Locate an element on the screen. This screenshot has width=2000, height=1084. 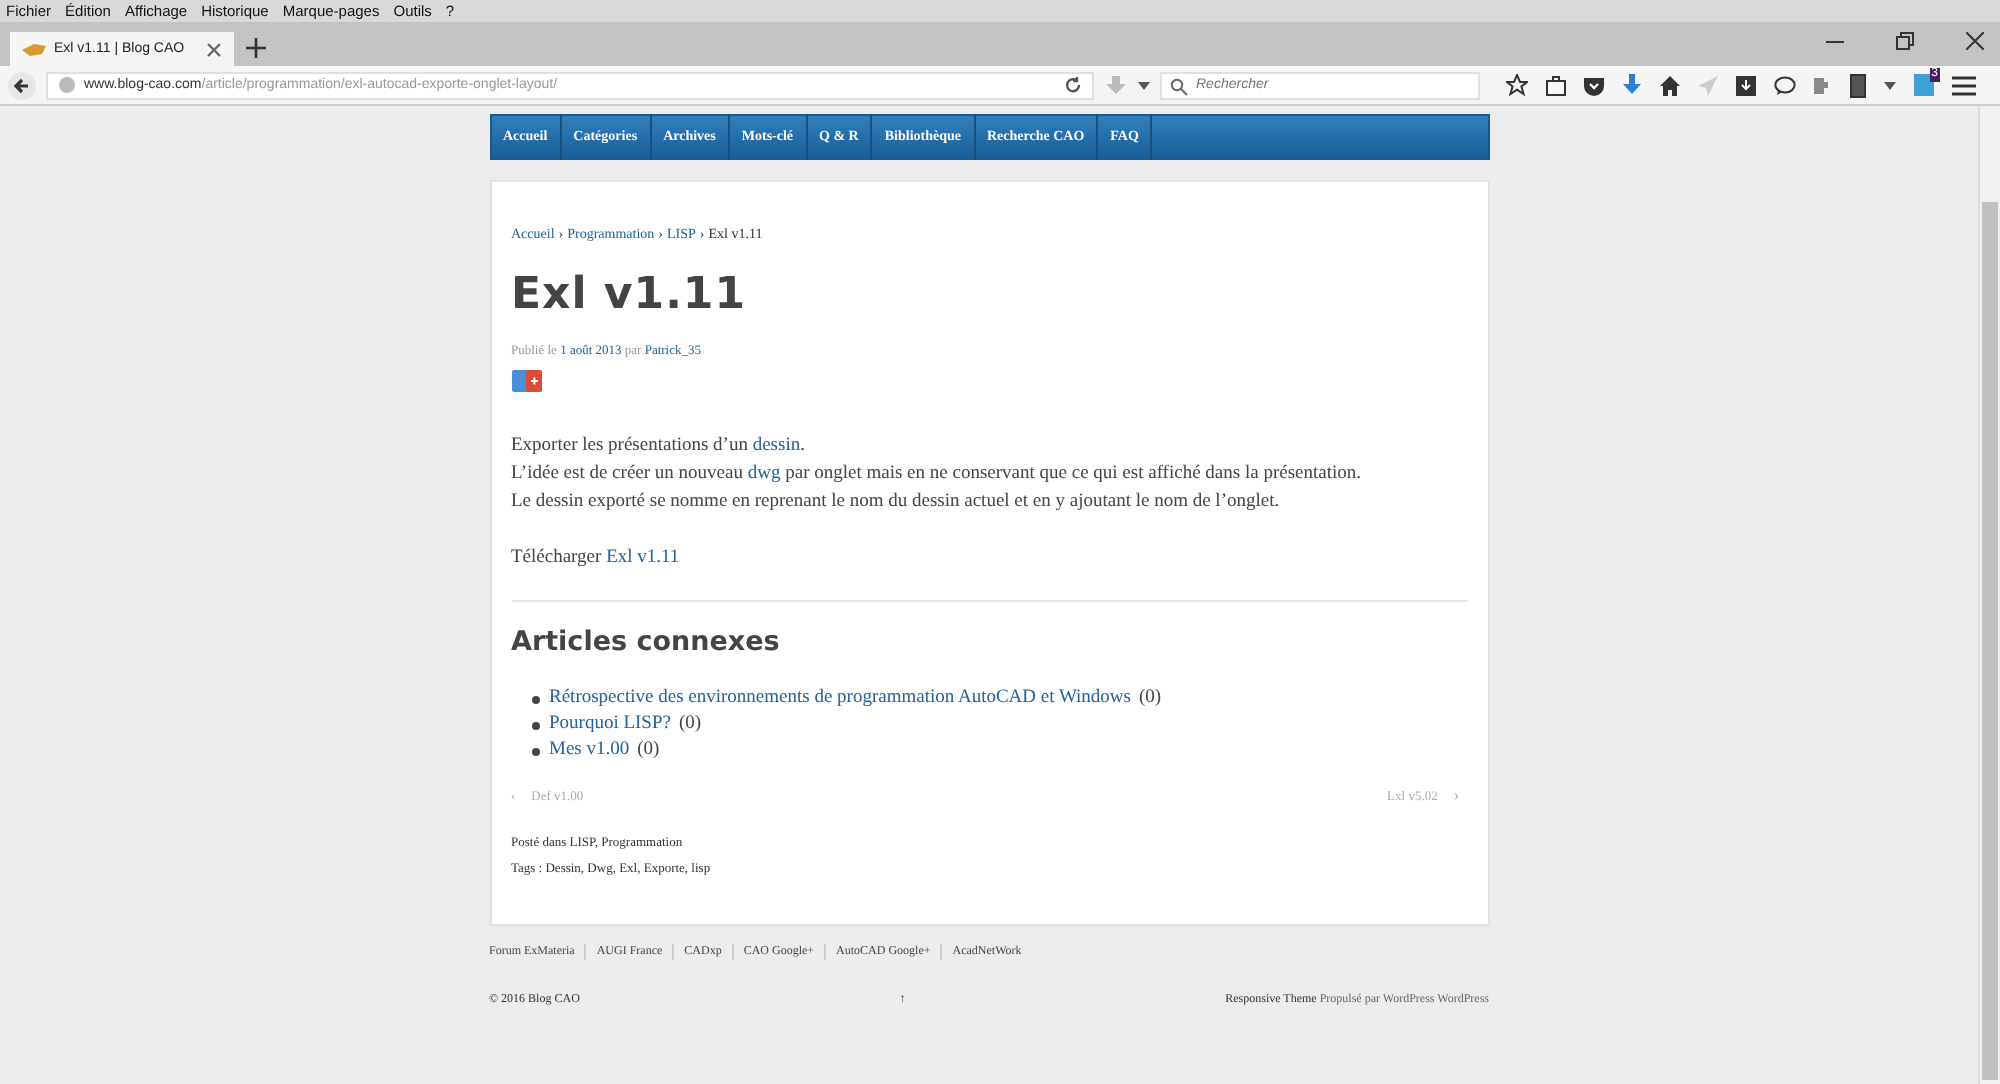
phone-icon is located at coordinates (1858, 85).